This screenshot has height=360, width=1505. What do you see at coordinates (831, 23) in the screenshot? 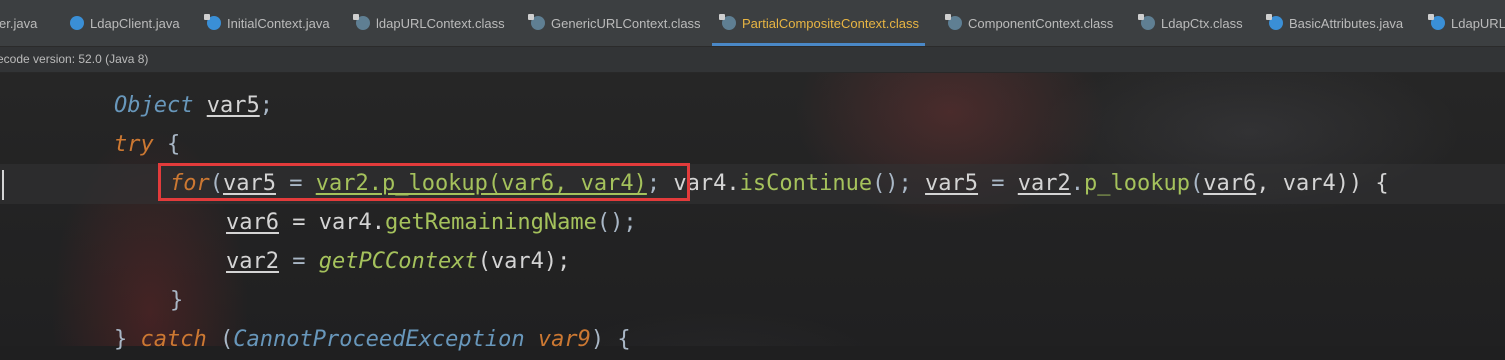
I see `tab-label: PartialCompositeContext.class` at bounding box center [831, 23].